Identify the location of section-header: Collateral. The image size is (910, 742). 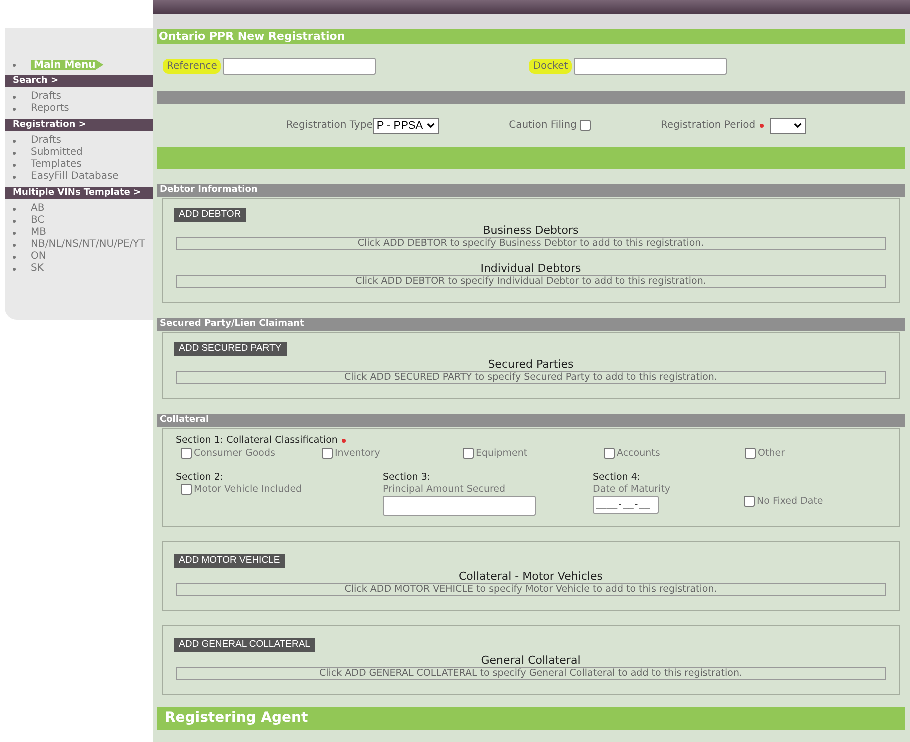
(531, 420).